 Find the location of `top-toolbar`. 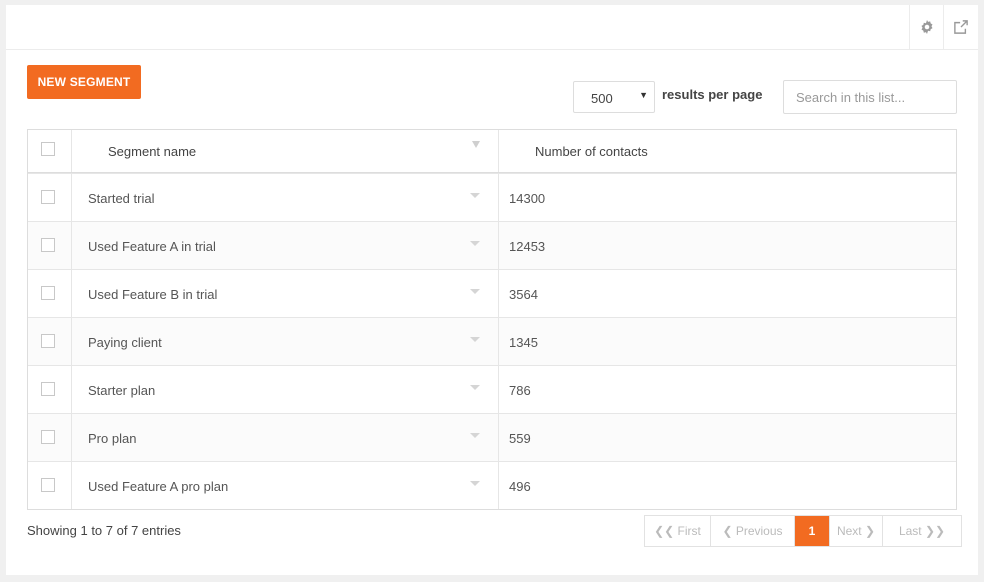

top-toolbar is located at coordinates (492, 27).